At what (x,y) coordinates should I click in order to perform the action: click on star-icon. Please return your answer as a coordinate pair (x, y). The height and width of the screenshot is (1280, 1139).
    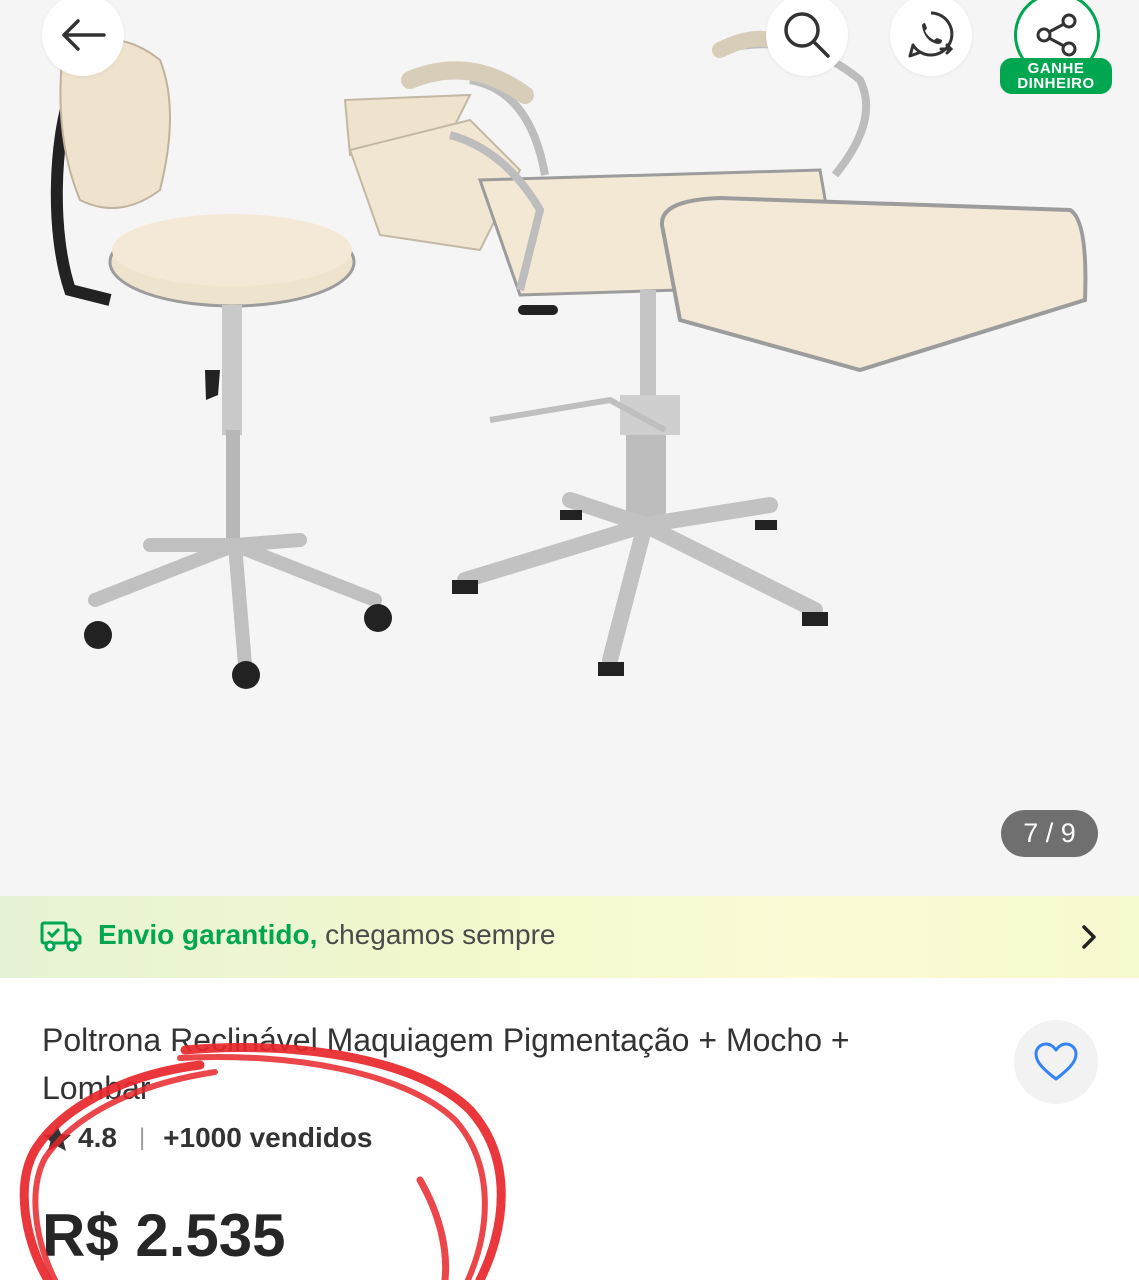
    Looking at the image, I should click on (57, 1138).